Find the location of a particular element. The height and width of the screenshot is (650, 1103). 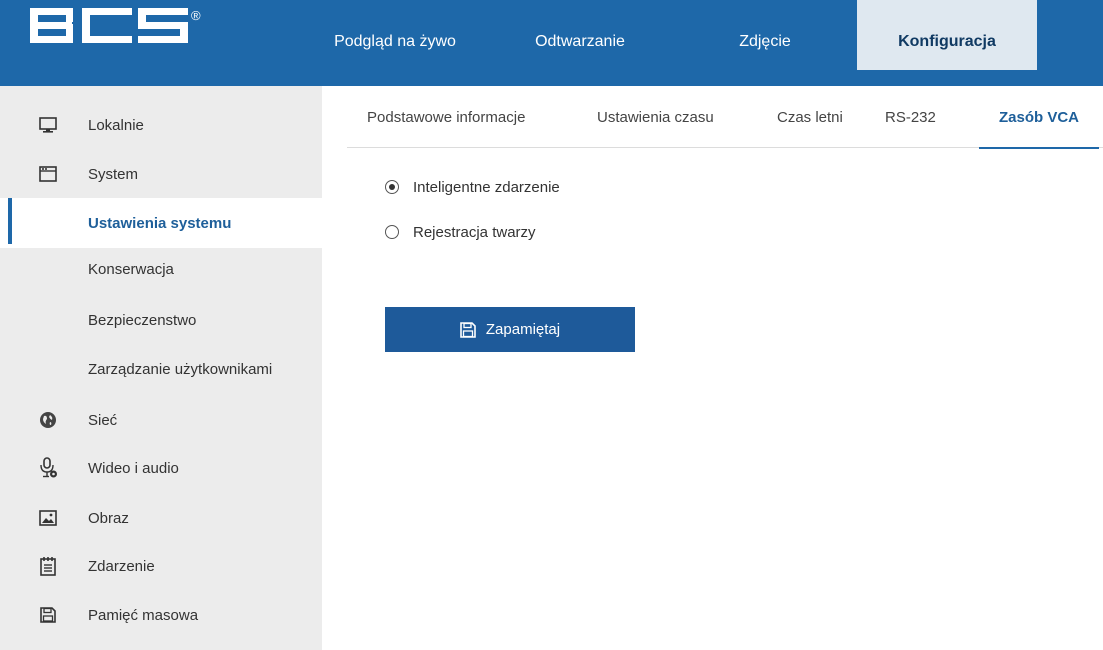

radio-option-smart-event: Inteligentne zdarzenie is located at coordinates (472, 187).